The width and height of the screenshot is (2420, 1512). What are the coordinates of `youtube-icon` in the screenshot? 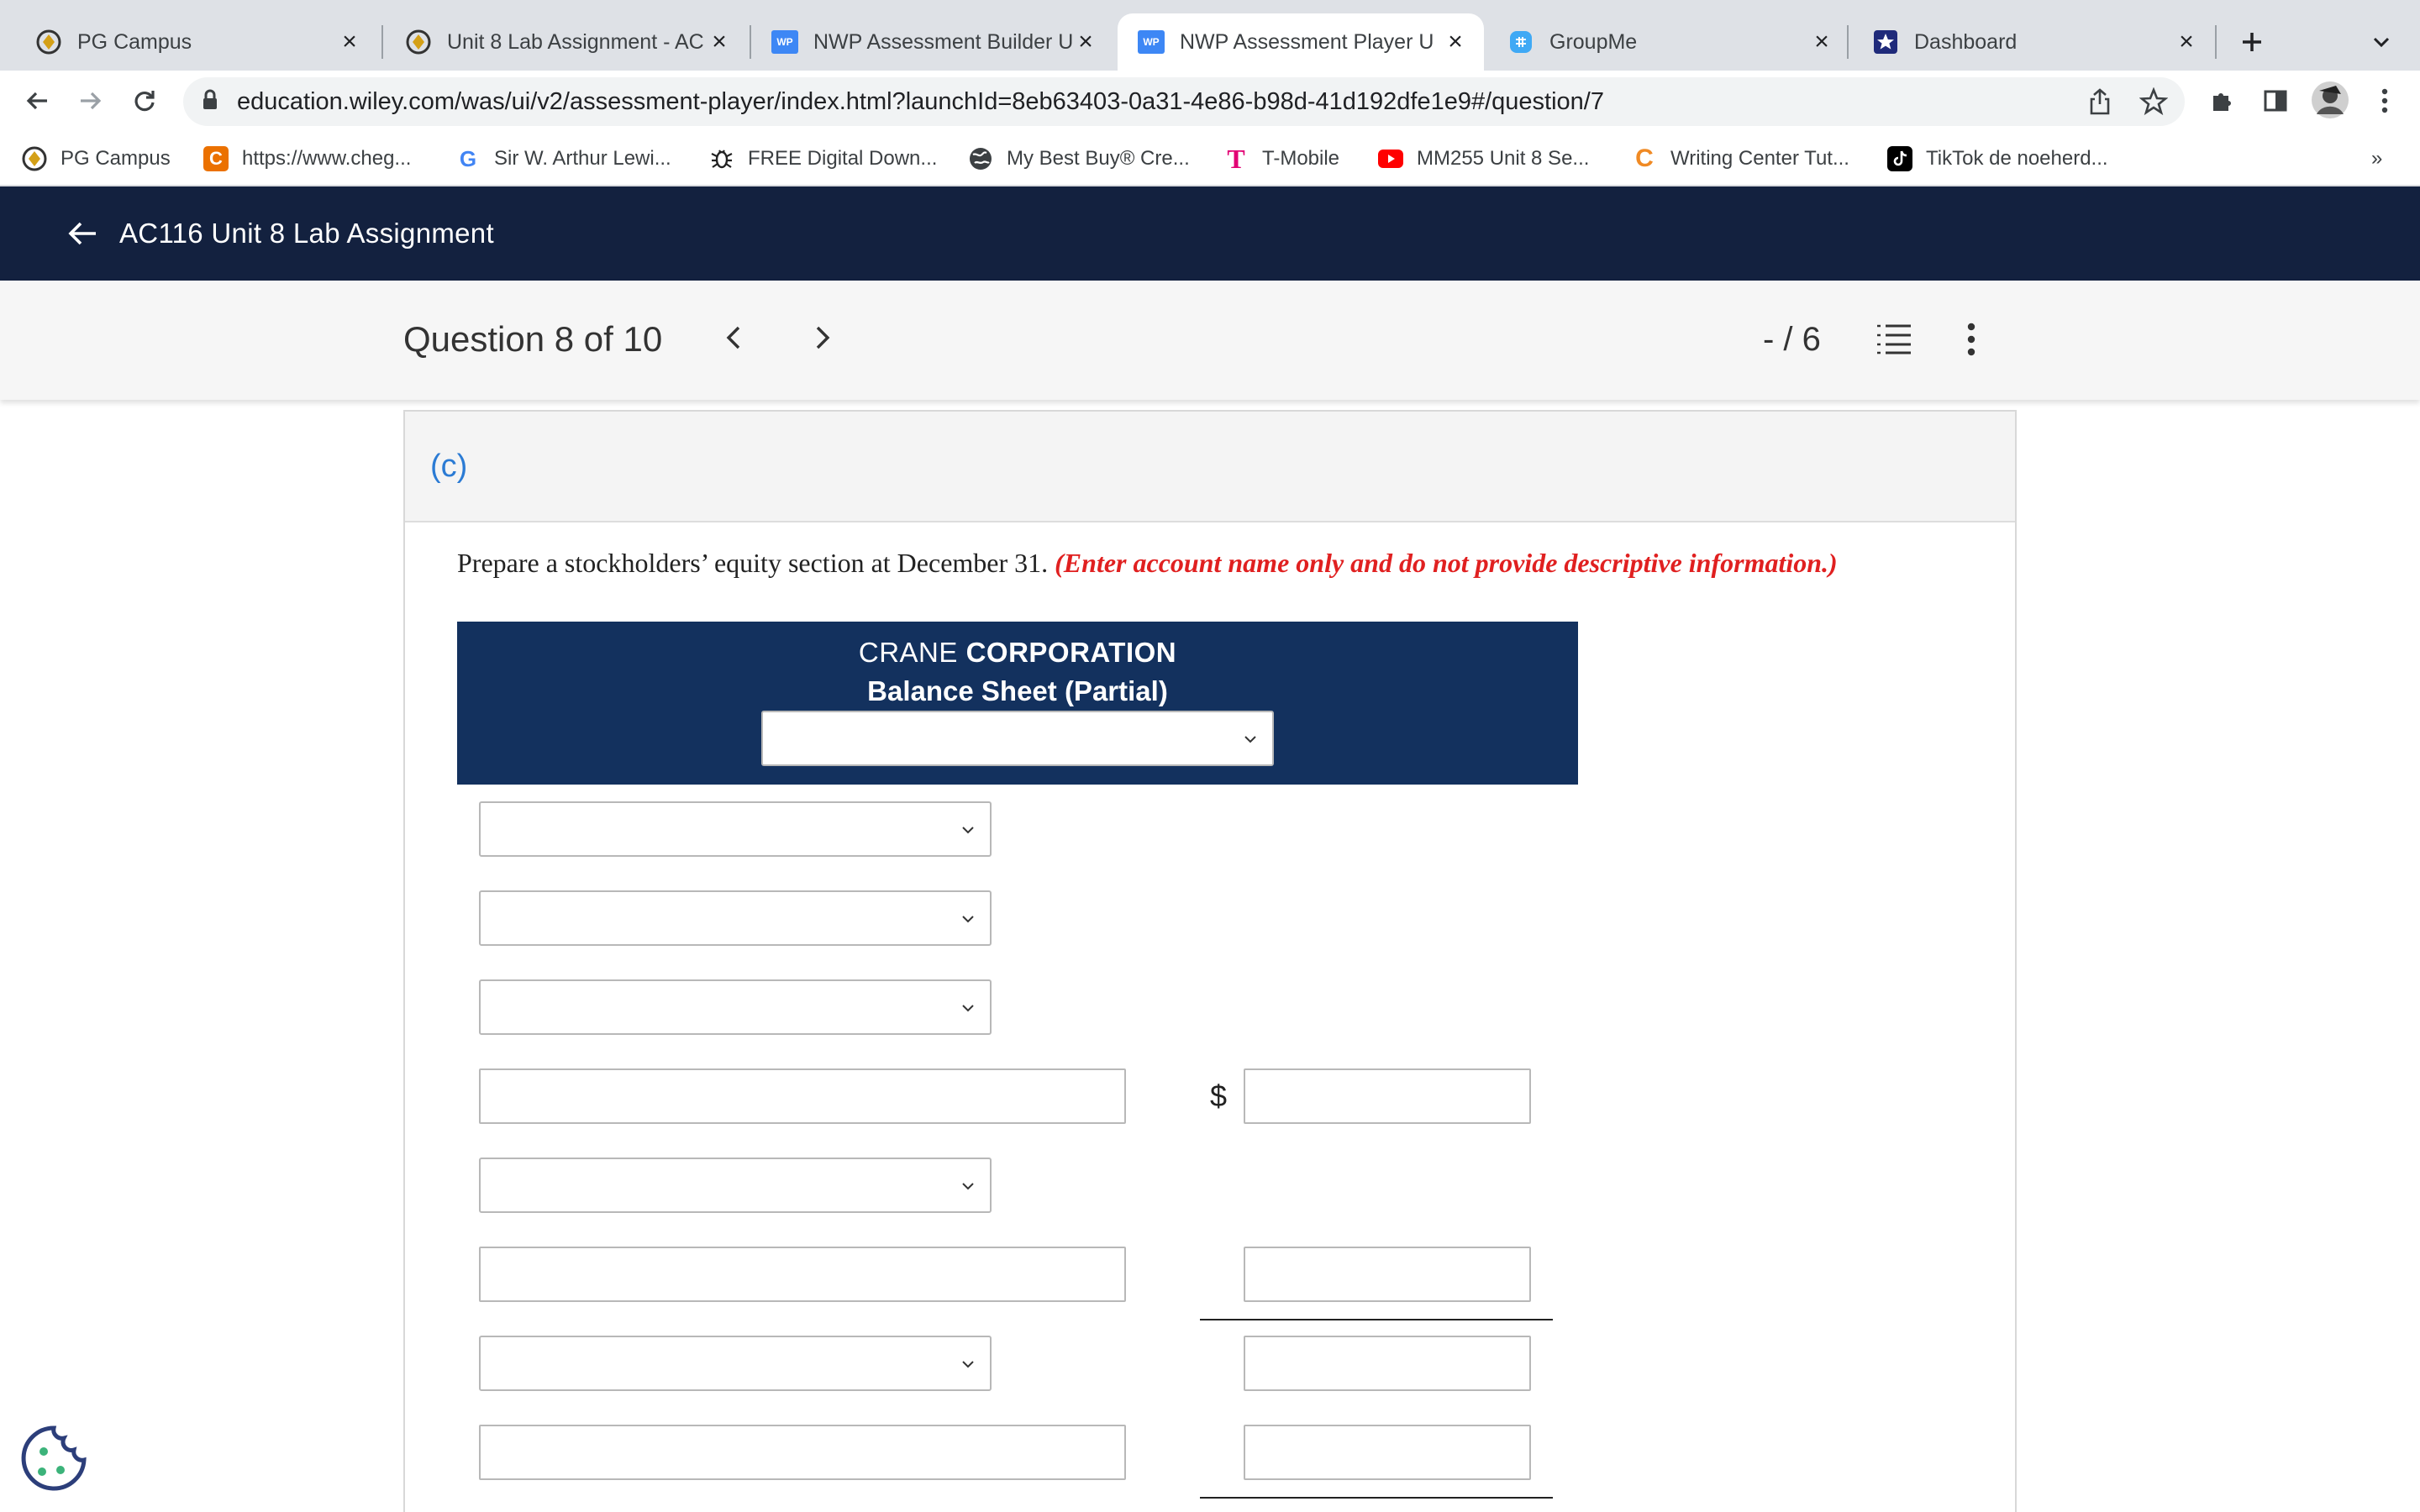 It's located at (1390, 158).